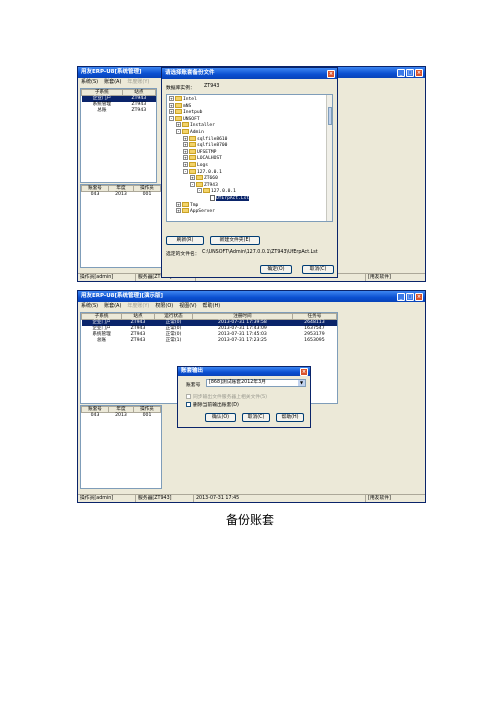 Image resolution: width=500 pixels, height=707 pixels. Describe the element at coordinates (226, 396) in the screenshot. I see `sync-output-option: 同步输出文件服务器上相关文件(S)` at that location.